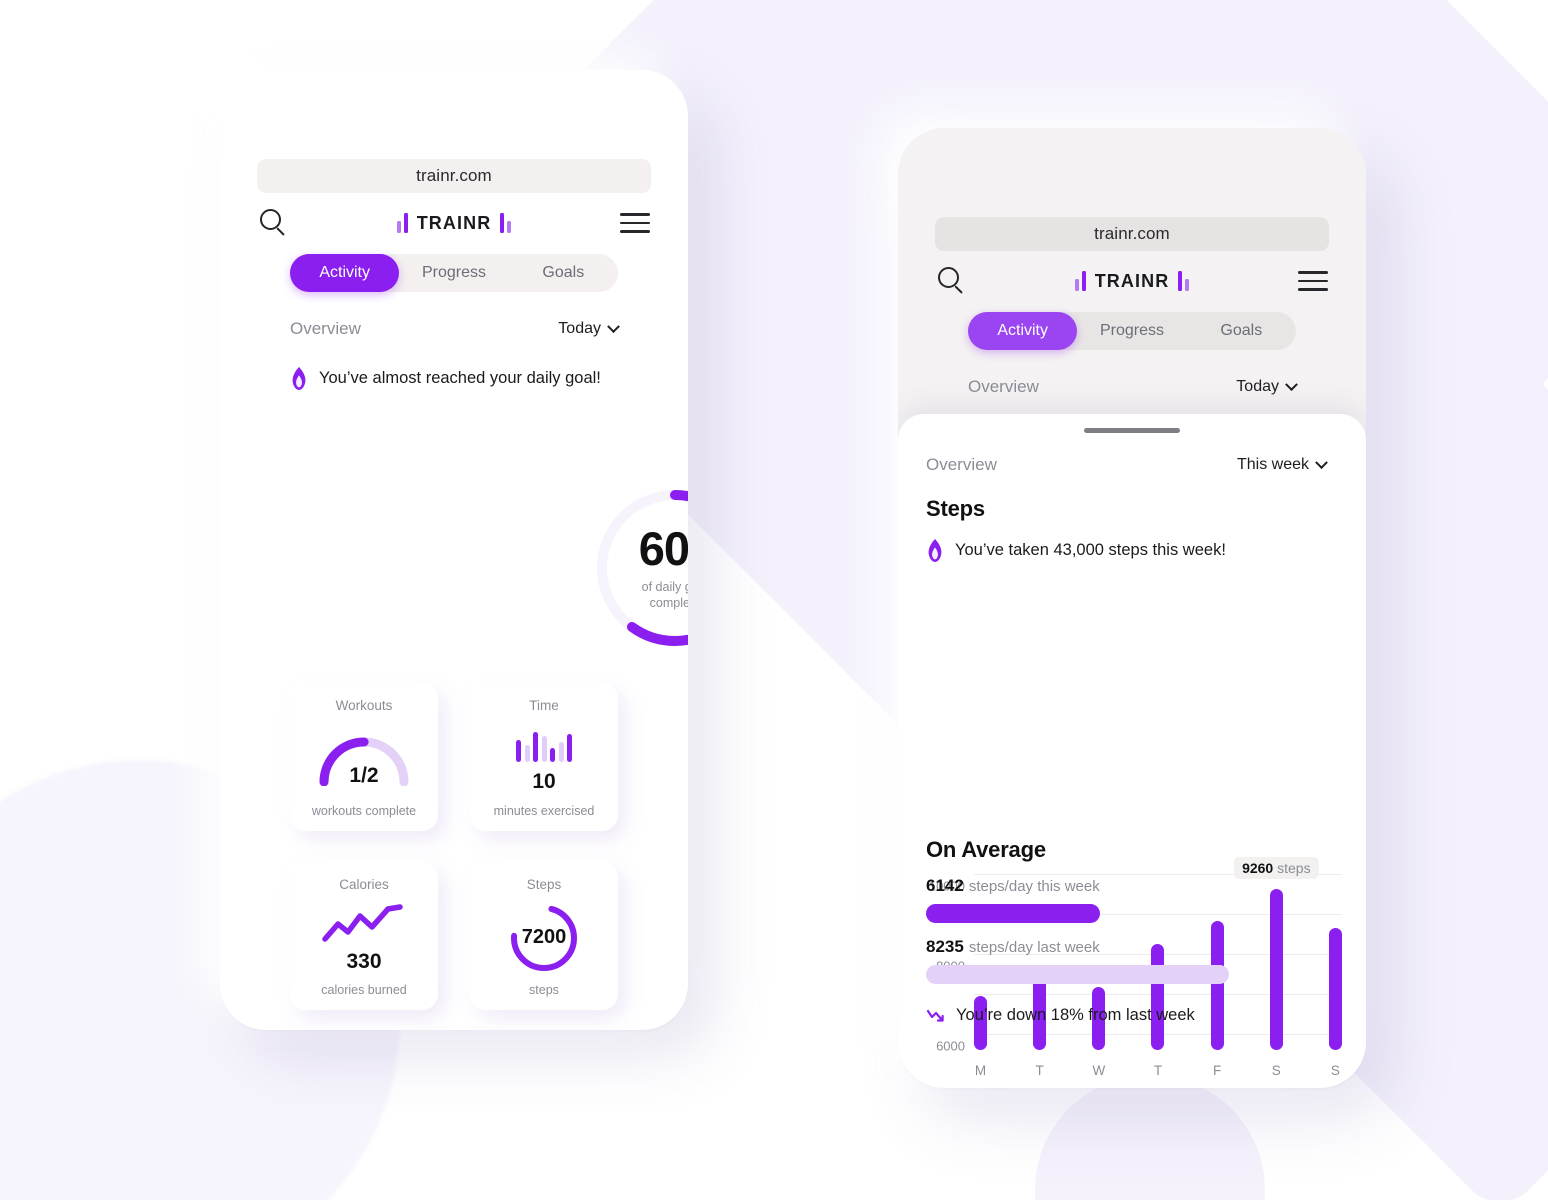  What do you see at coordinates (1013, 913) in the screenshot?
I see `avg-this-week-bar` at bounding box center [1013, 913].